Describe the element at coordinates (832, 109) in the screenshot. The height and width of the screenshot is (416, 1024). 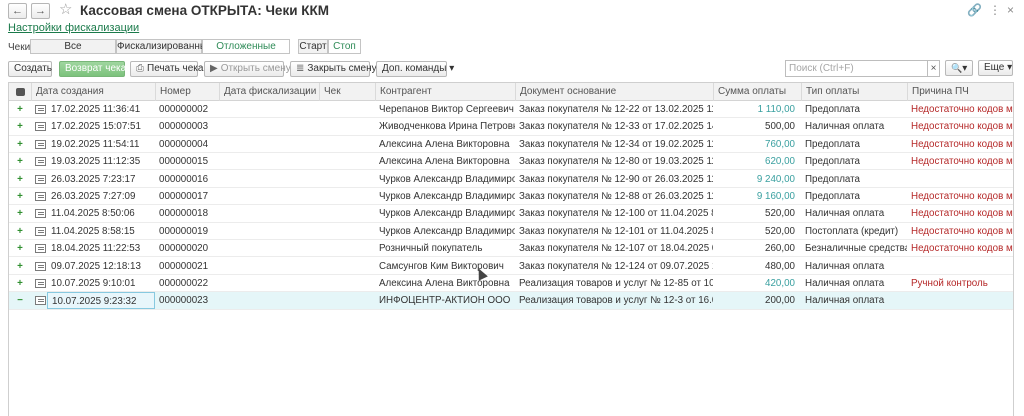
I see `cell-payment-type: Предоплата` at that location.